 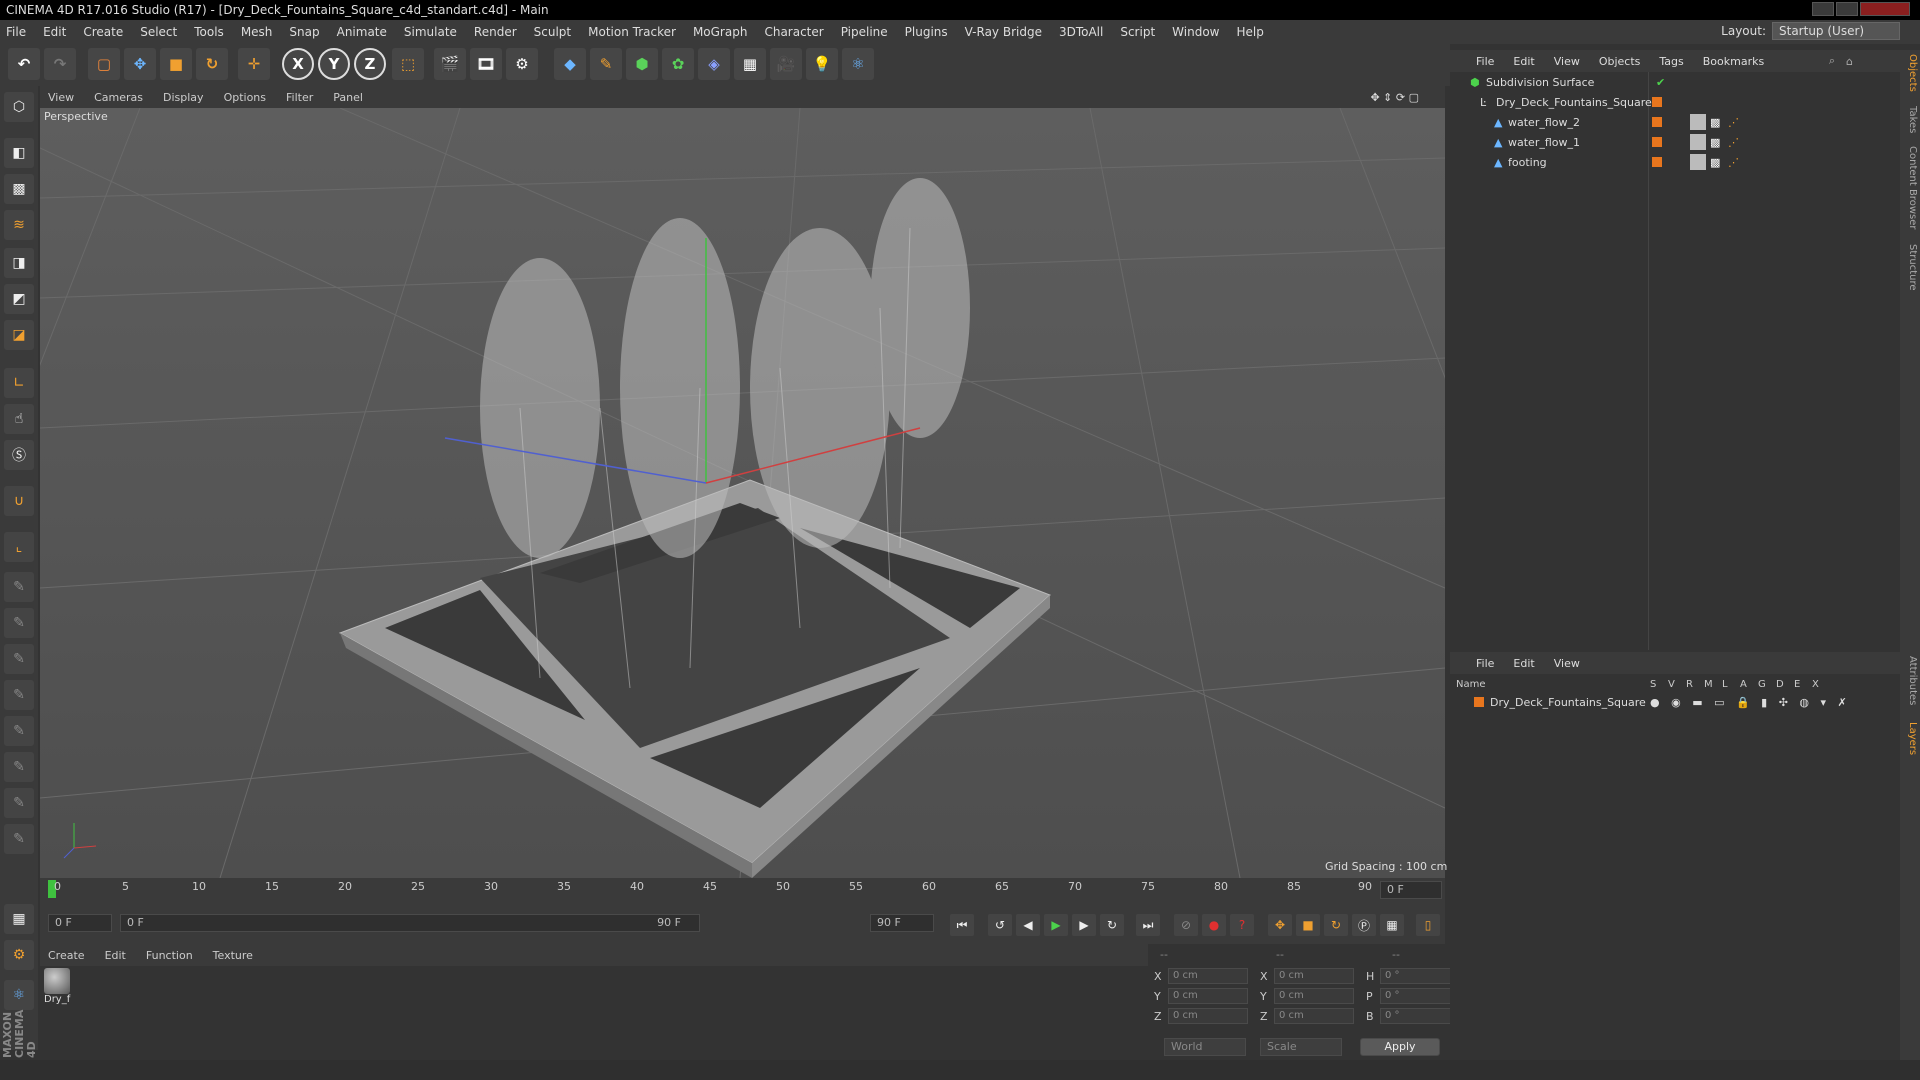 What do you see at coordinates (61, 97) in the screenshot?
I see `vp-menu-view: View` at bounding box center [61, 97].